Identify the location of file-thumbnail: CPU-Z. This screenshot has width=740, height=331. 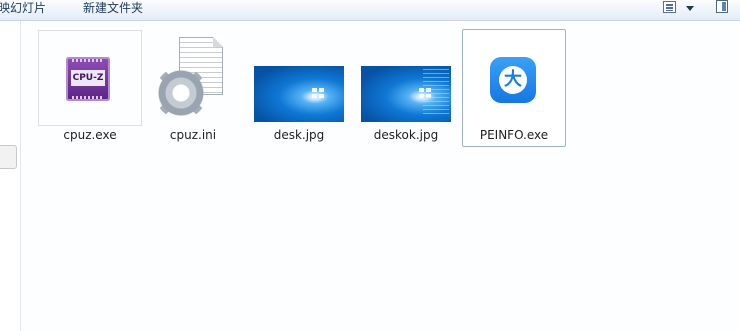
(90, 78).